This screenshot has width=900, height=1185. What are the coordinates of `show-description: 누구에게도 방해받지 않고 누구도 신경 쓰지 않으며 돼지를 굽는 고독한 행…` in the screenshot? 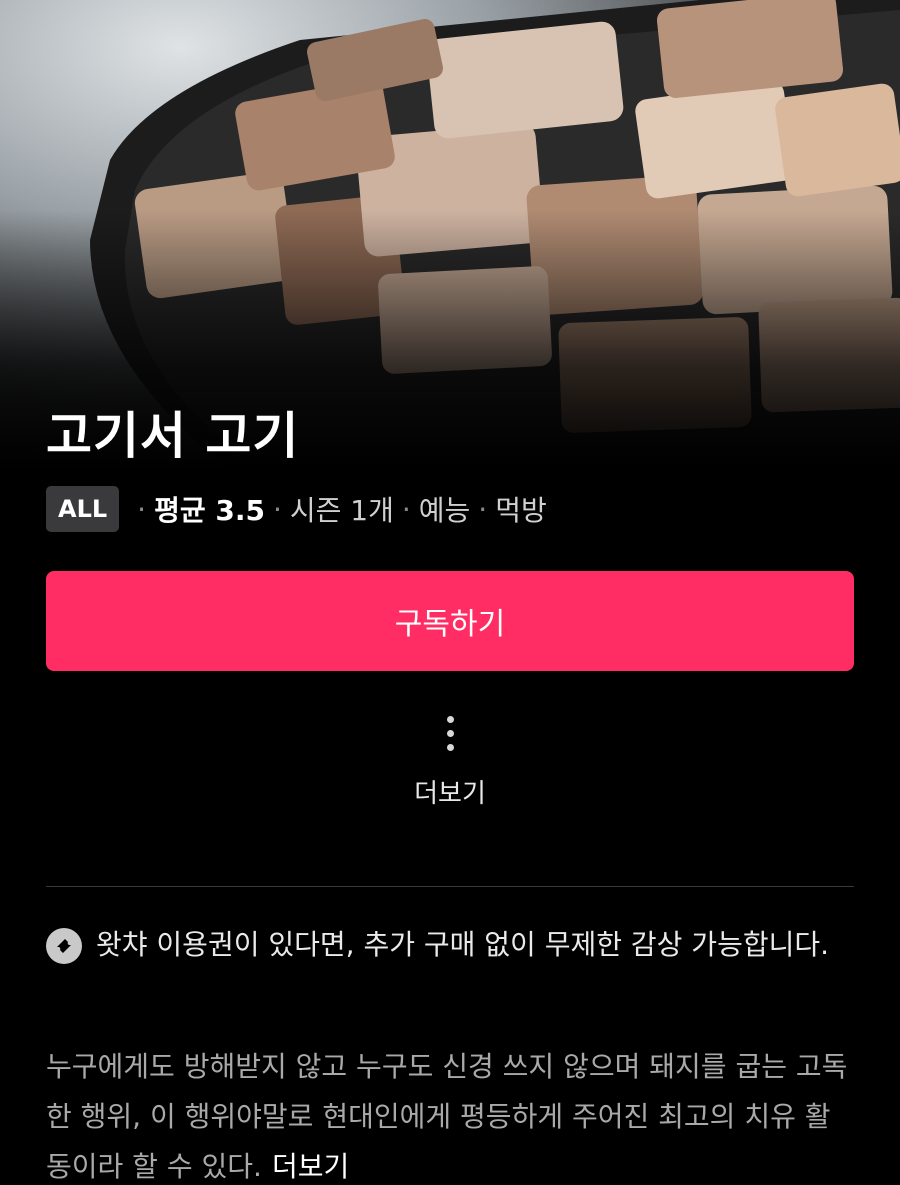 It's located at (451, 1113).